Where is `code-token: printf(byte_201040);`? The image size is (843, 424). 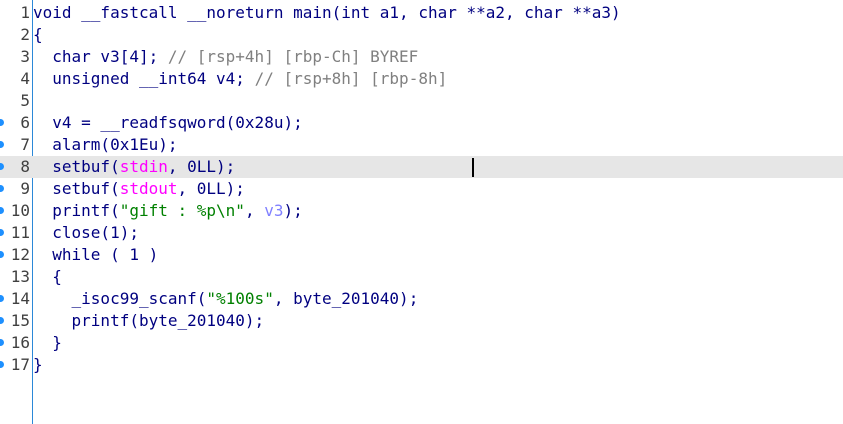 code-token: printf(byte_201040); is located at coordinates (149, 320).